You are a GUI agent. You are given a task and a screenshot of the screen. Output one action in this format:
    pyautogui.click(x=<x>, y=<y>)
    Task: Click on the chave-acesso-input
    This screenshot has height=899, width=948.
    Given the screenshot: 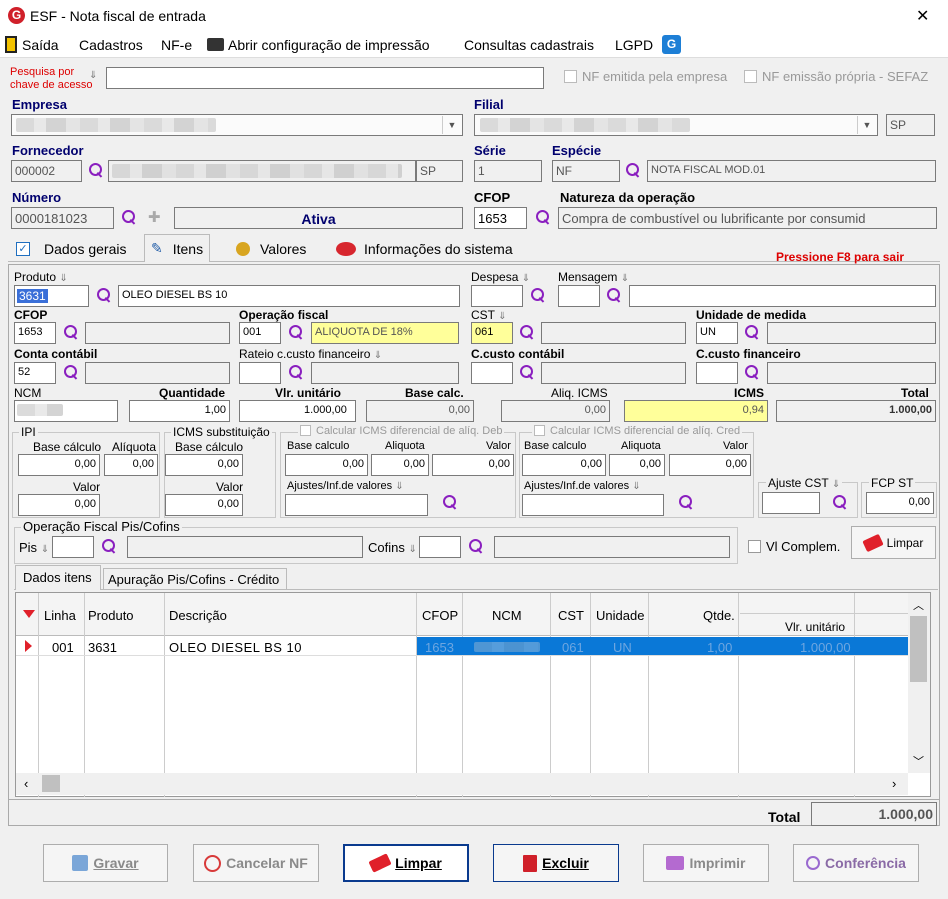 What is the action you would take?
    pyautogui.click(x=325, y=78)
    